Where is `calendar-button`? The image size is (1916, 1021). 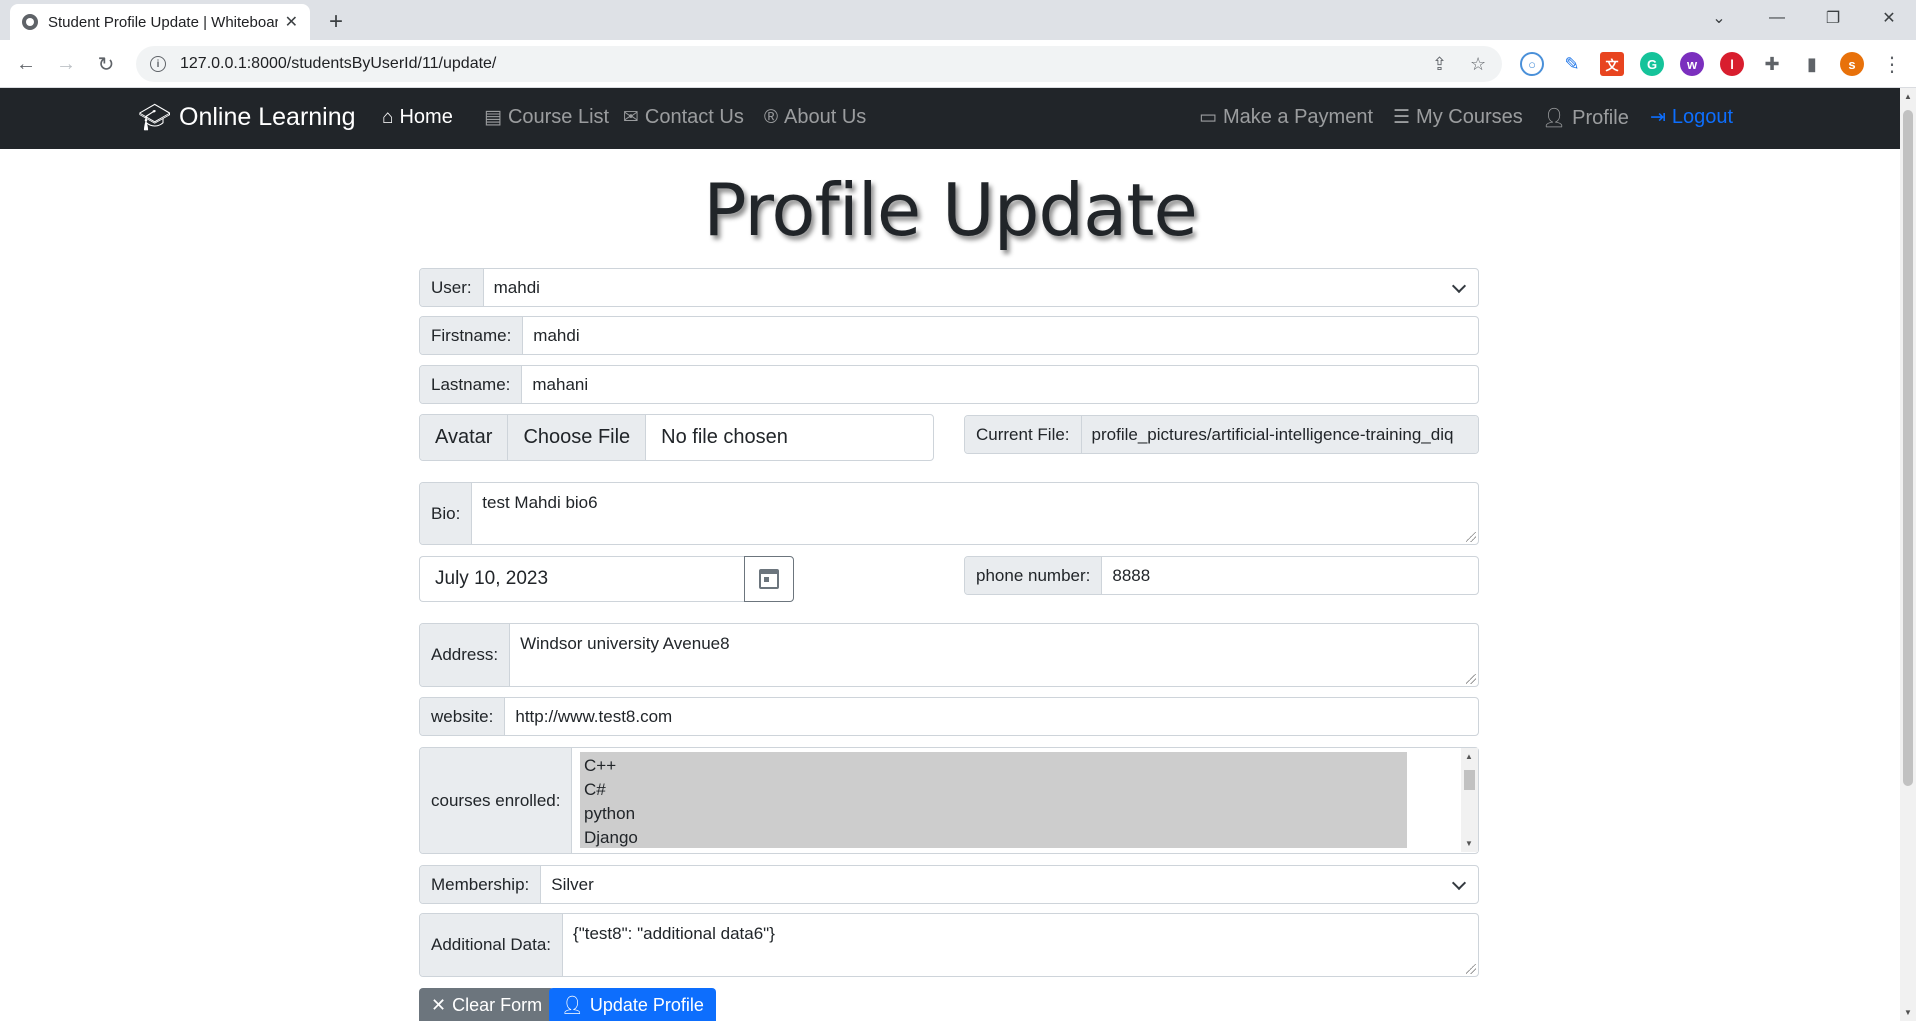
calendar-button is located at coordinates (769, 579).